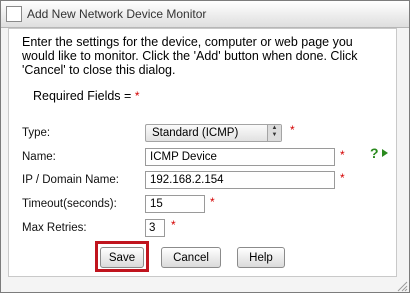  What do you see at coordinates (342, 155) in the screenshot?
I see `name-required-star: *` at bounding box center [342, 155].